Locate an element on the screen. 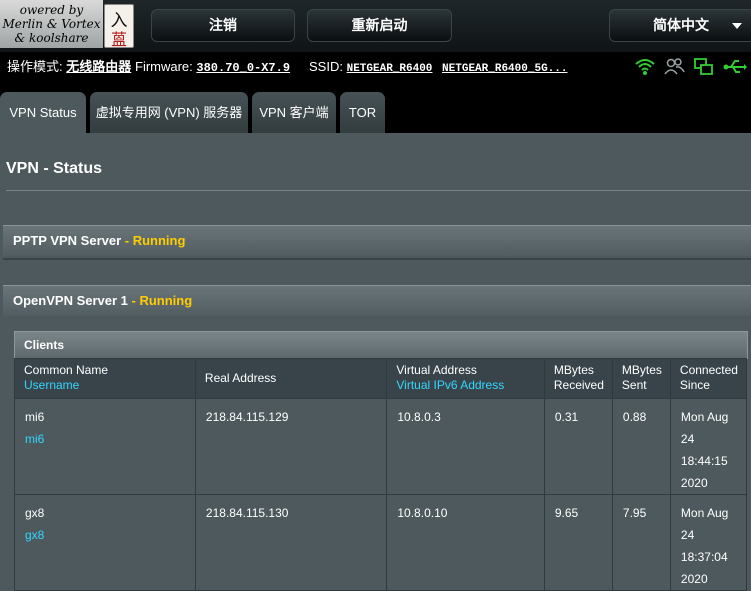 The image size is (751, 591). header-common-name: Common Name is located at coordinates (66, 370).